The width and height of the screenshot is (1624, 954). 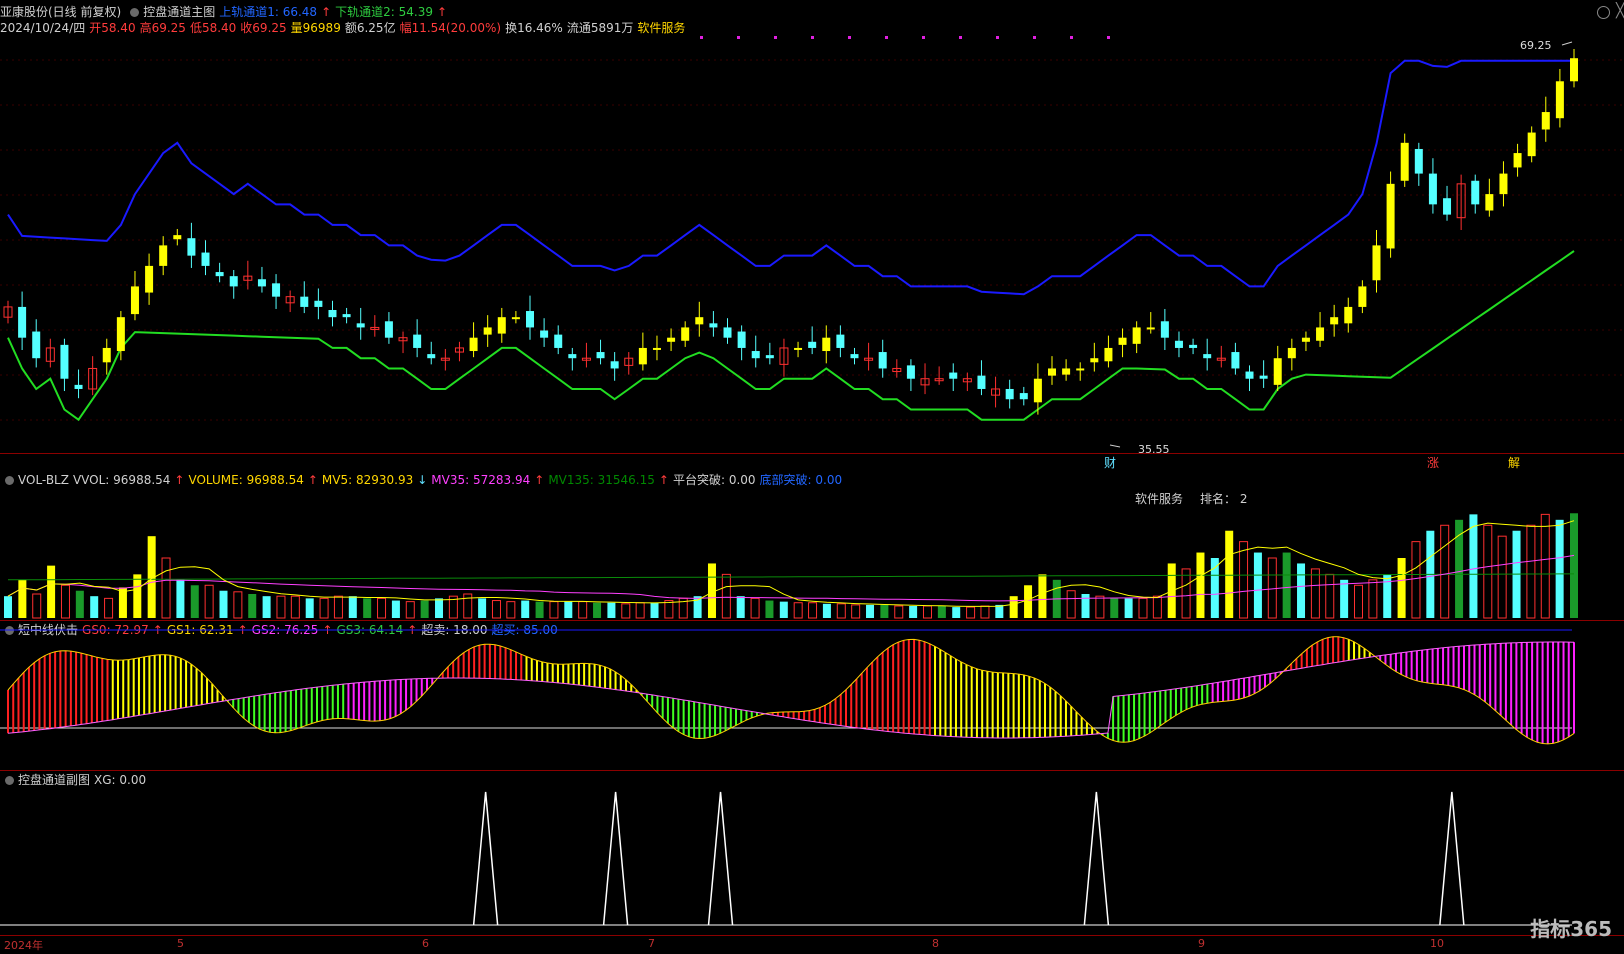 What do you see at coordinates (1154, 449) in the screenshot?
I see `low-price-marker: 35.55` at bounding box center [1154, 449].